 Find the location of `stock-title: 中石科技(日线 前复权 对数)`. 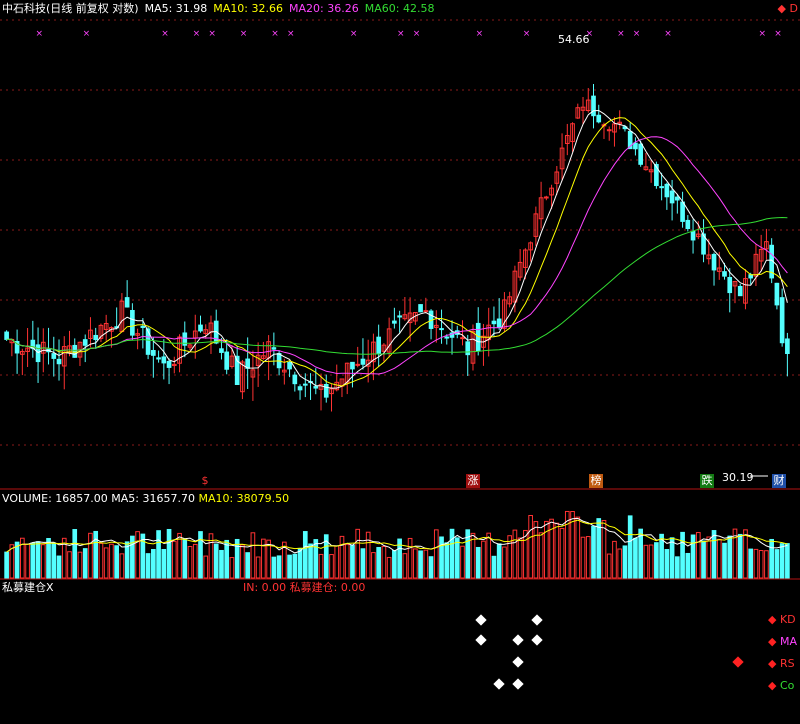

stock-title: 中石科技(日线 前复权 对数) is located at coordinates (70, 8).